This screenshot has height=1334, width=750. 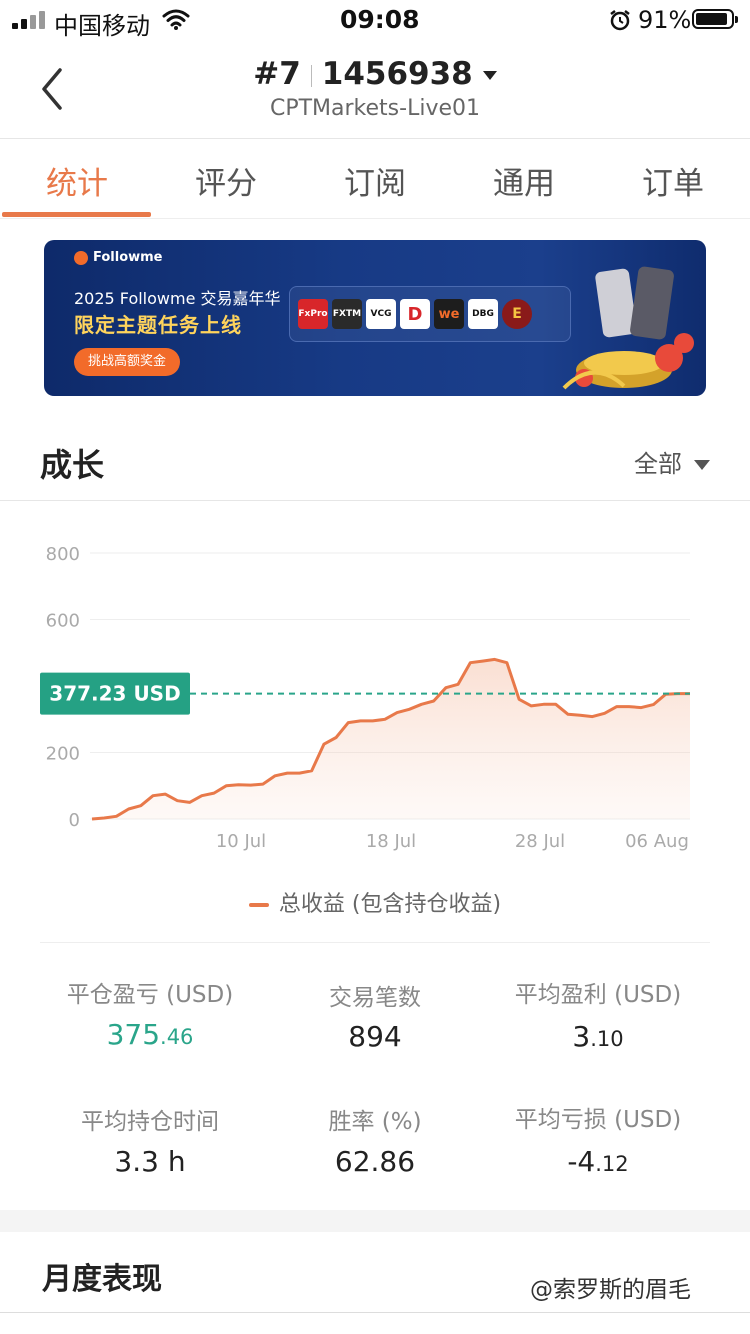 What do you see at coordinates (241, 841) in the screenshot?
I see `x-tick-label: 10 Jul` at bounding box center [241, 841].